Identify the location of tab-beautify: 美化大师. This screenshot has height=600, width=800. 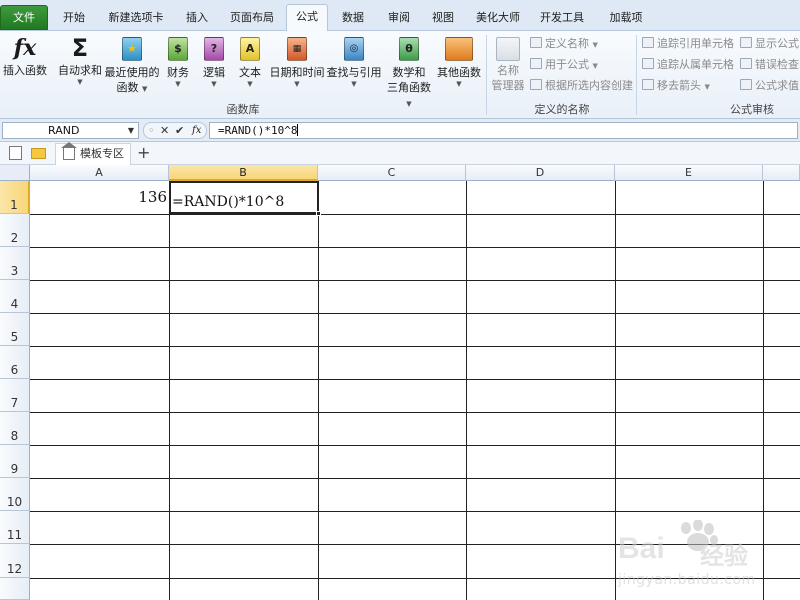
(498, 18).